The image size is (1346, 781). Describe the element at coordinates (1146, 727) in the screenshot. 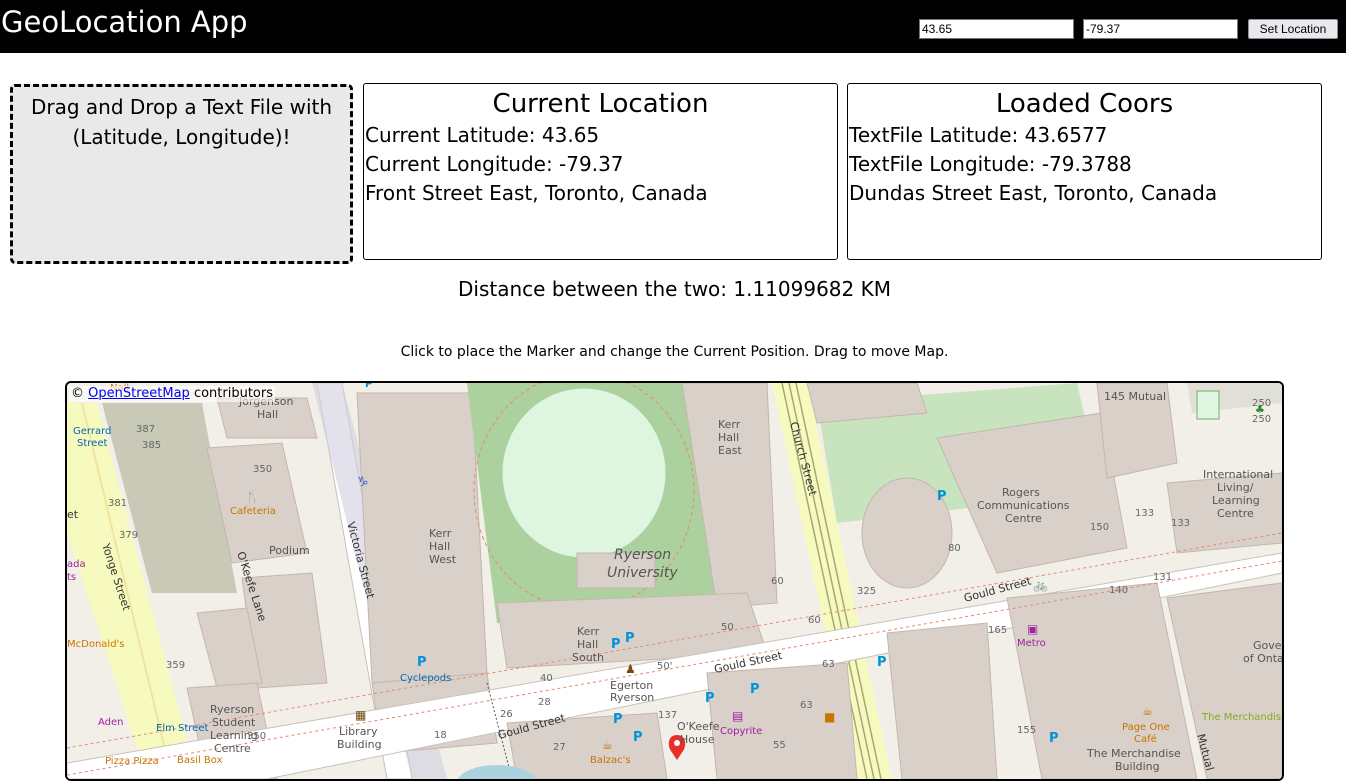

I see `map-label: Page One` at that location.